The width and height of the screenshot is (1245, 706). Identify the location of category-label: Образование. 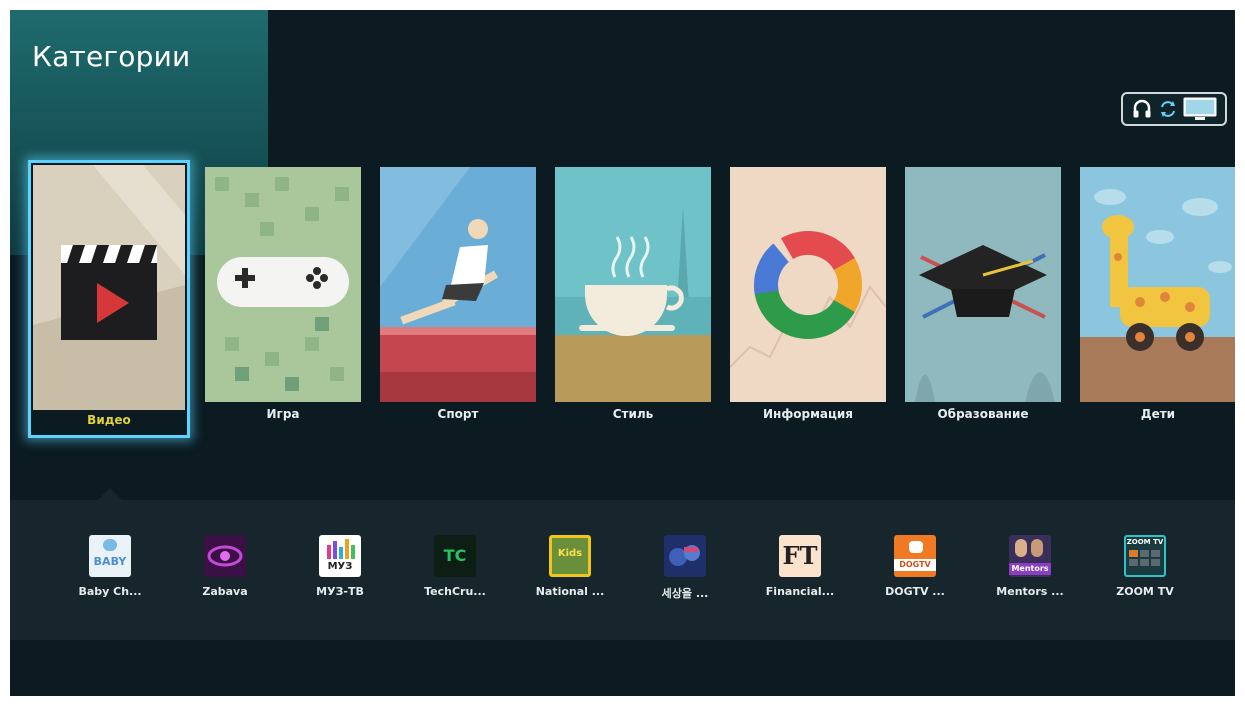
(983, 414).